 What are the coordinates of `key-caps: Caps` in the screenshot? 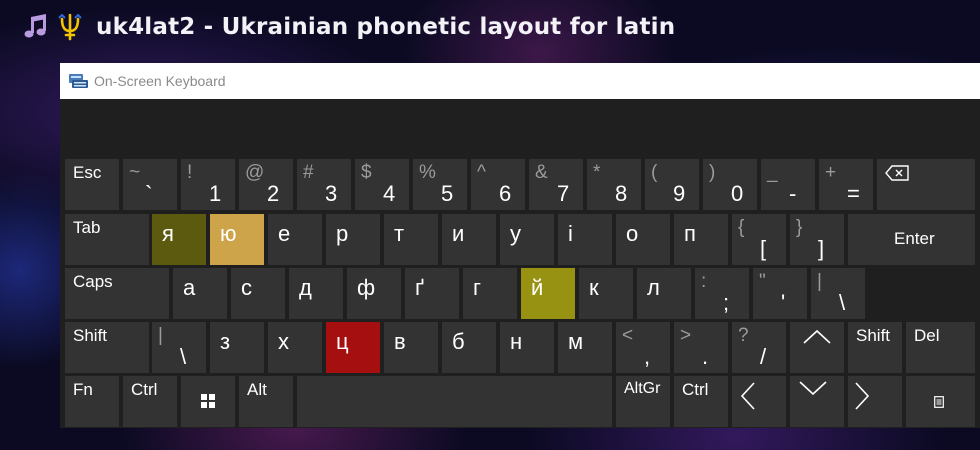 It's located at (117, 293).